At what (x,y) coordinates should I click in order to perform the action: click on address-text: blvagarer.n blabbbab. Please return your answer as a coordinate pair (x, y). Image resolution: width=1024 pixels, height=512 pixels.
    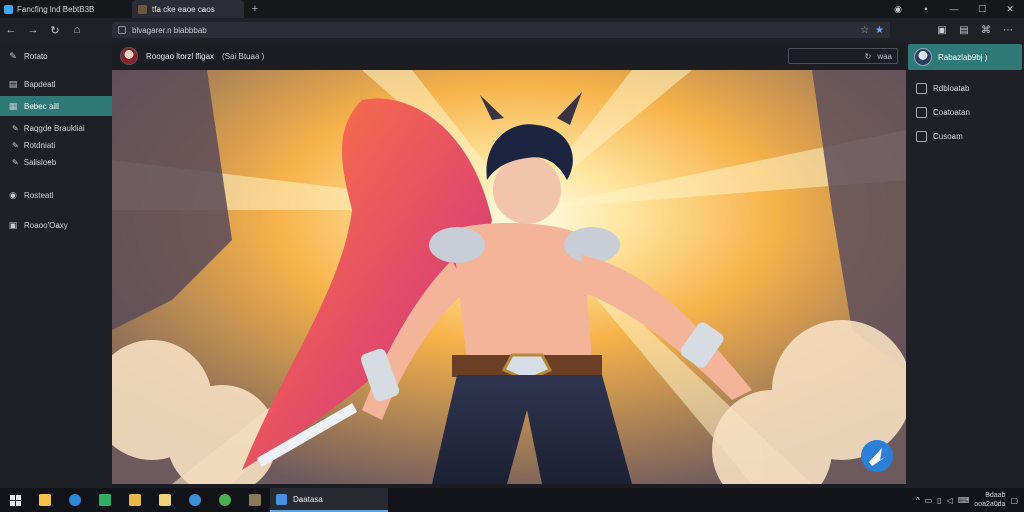
    Looking at the image, I should click on (169, 30).